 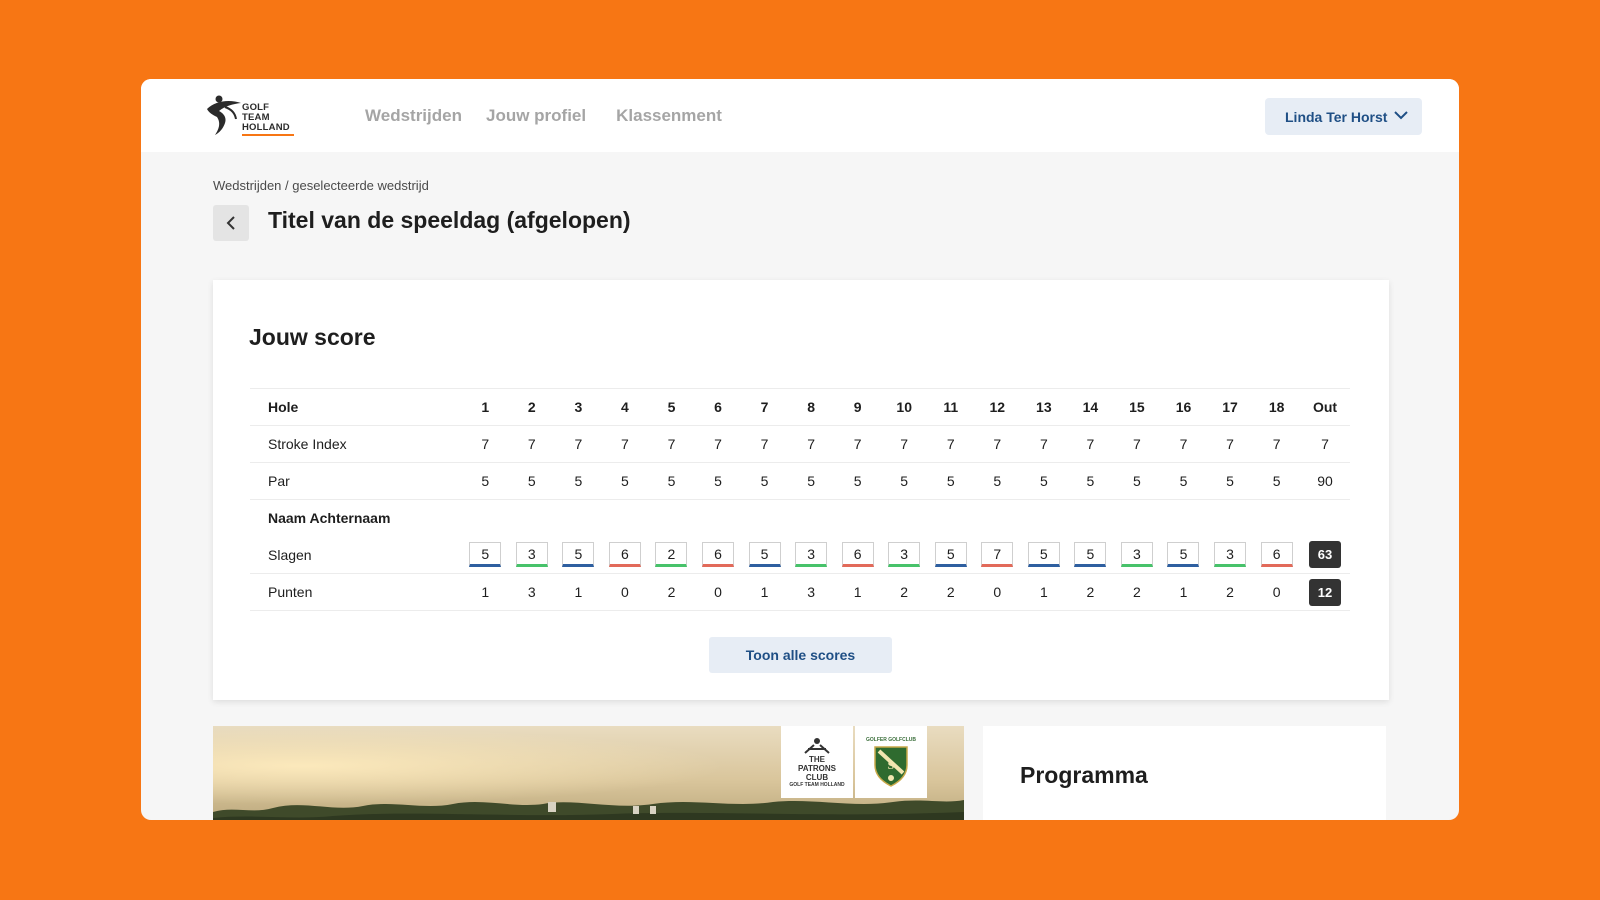 I want to click on breadcrumb: Wedstrijden / geselecteerde wedstrijd, so click(x=321, y=185).